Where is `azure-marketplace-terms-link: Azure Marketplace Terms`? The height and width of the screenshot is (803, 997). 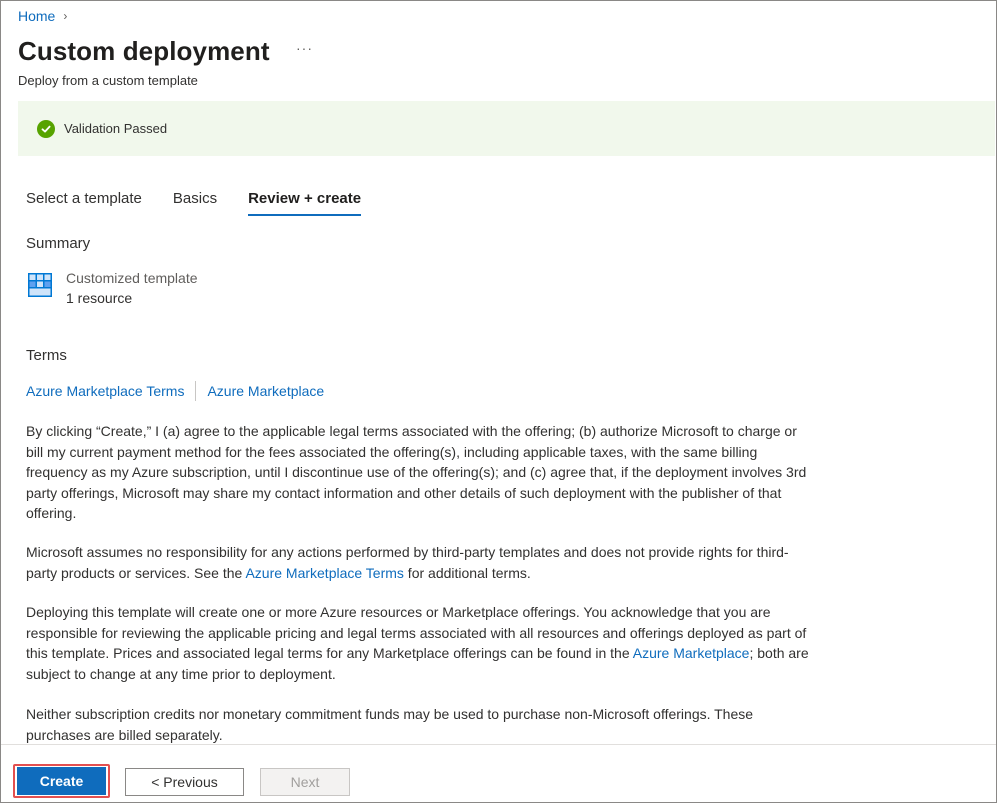
azure-marketplace-terms-link: Azure Marketplace Terms is located at coordinates (105, 391).